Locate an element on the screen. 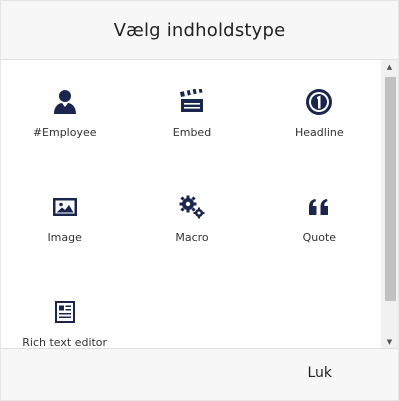 This screenshot has height=401, width=399. article-icon is located at coordinates (65, 312).